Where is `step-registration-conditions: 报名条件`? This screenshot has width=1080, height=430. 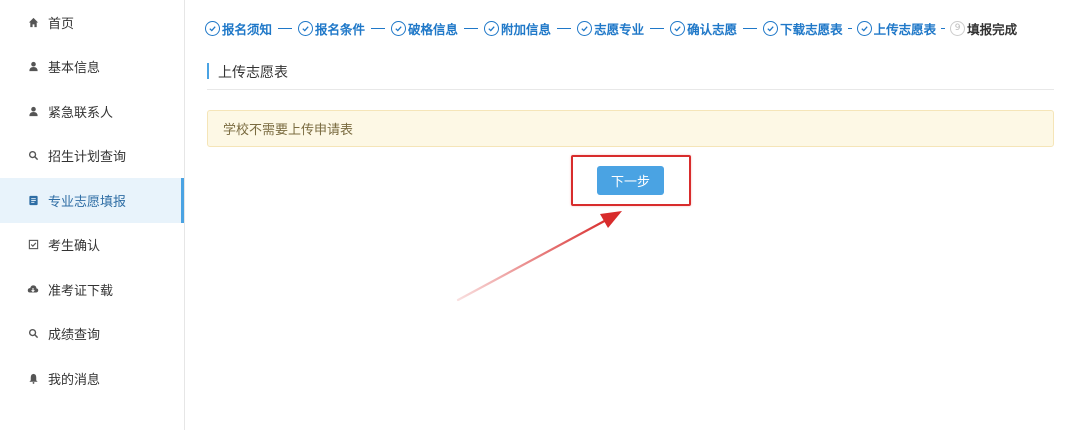 step-registration-conditions: 报名条件 is located at coordinates (344, 28).